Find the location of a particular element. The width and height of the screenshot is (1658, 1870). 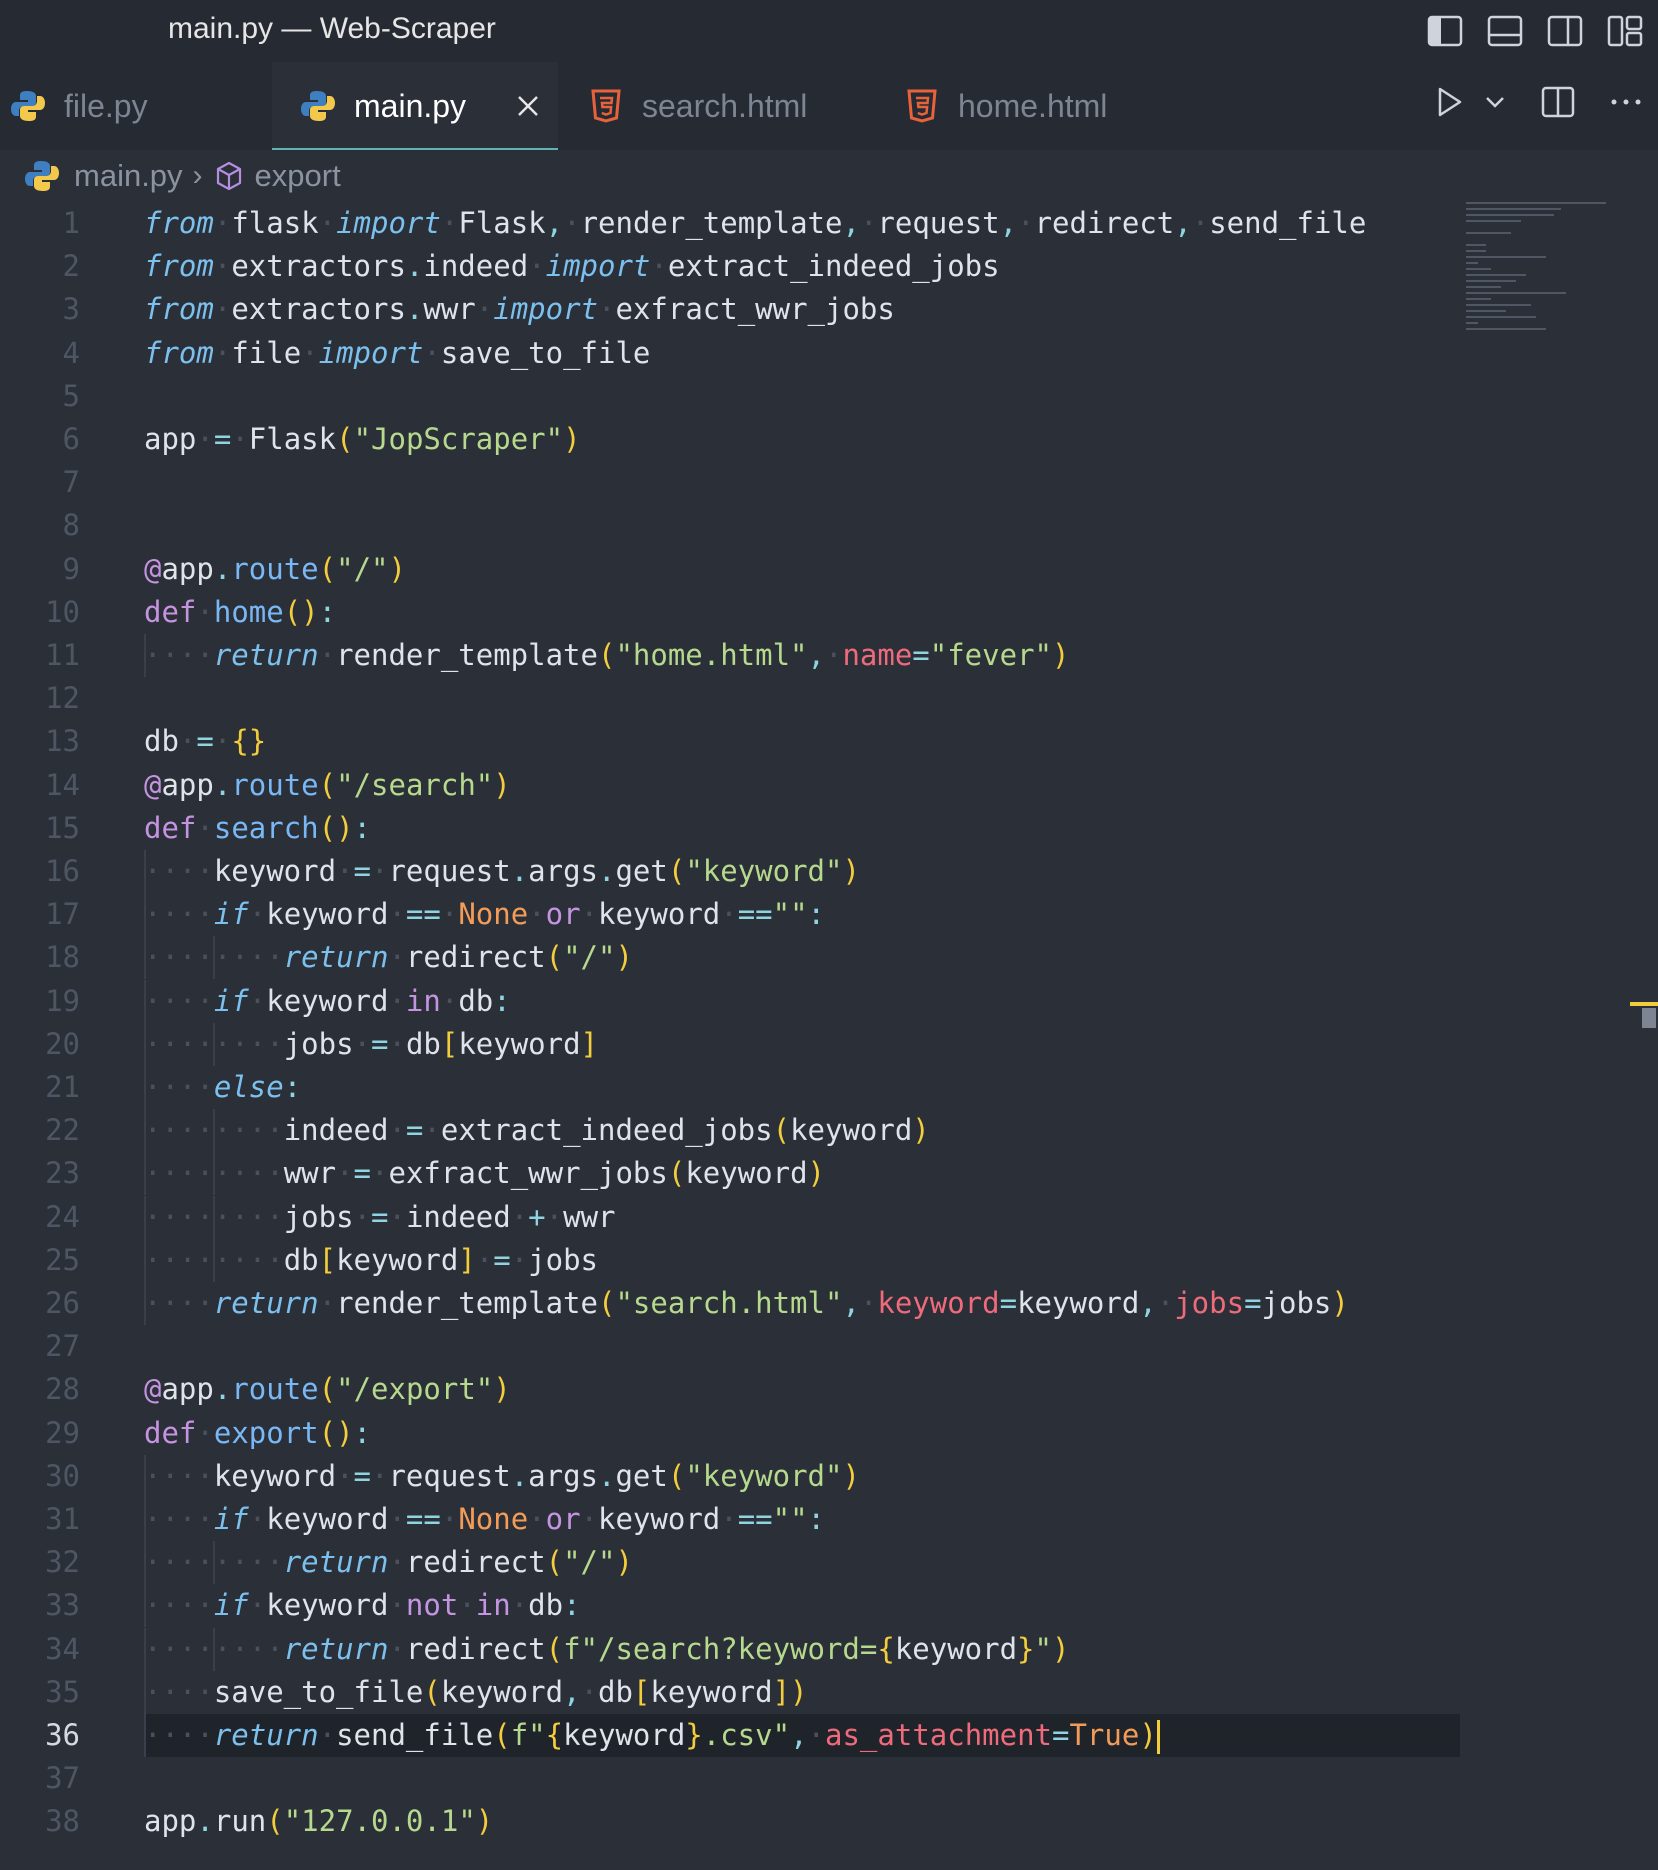

code-line: 38 app.run("127.0.0.1") is located at coordinates (730, 1821).